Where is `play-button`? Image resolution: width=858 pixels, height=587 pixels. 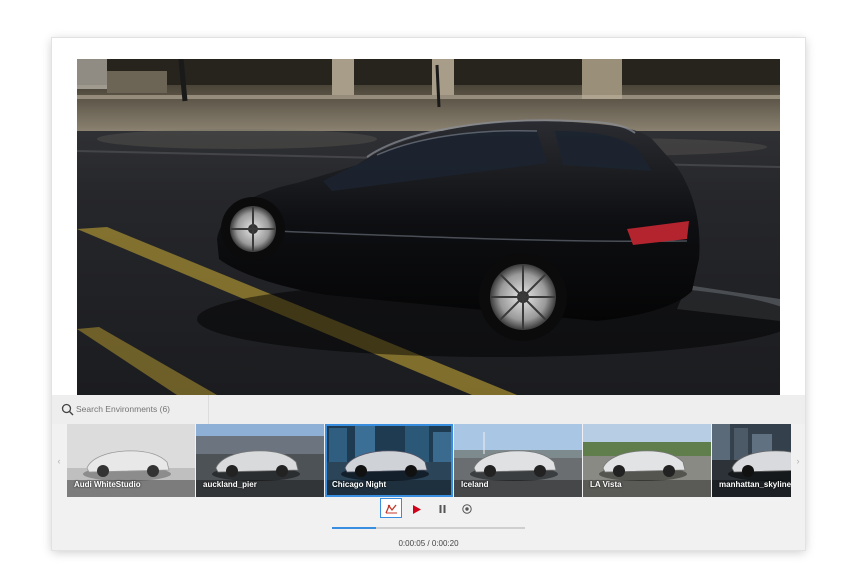
play-button is located at coordinates (417, 509).